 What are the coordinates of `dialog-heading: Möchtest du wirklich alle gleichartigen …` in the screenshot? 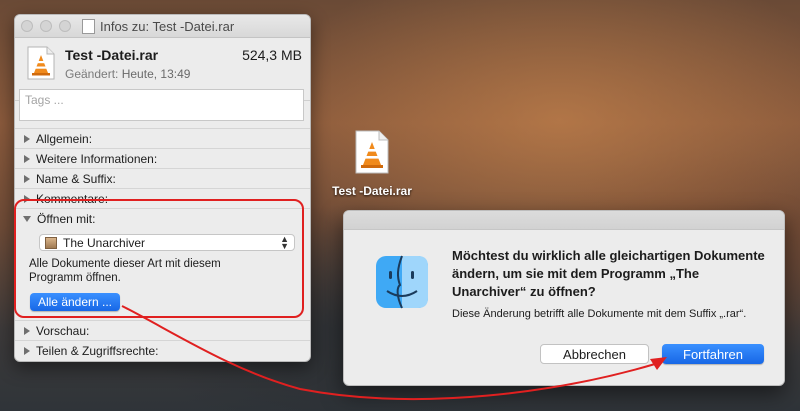 It's located at (608, 273).